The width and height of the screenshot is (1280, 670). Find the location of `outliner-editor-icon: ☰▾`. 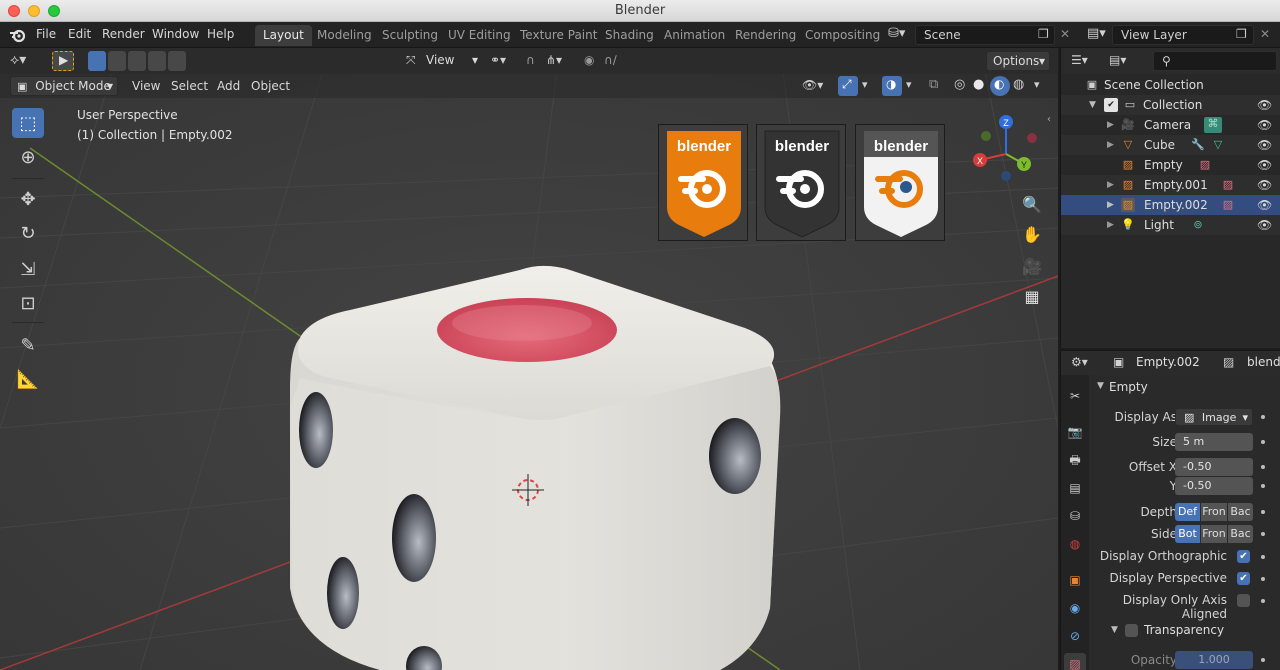

outliner-editor-icon: ☰▾ is located at coordinates (1079, 60).